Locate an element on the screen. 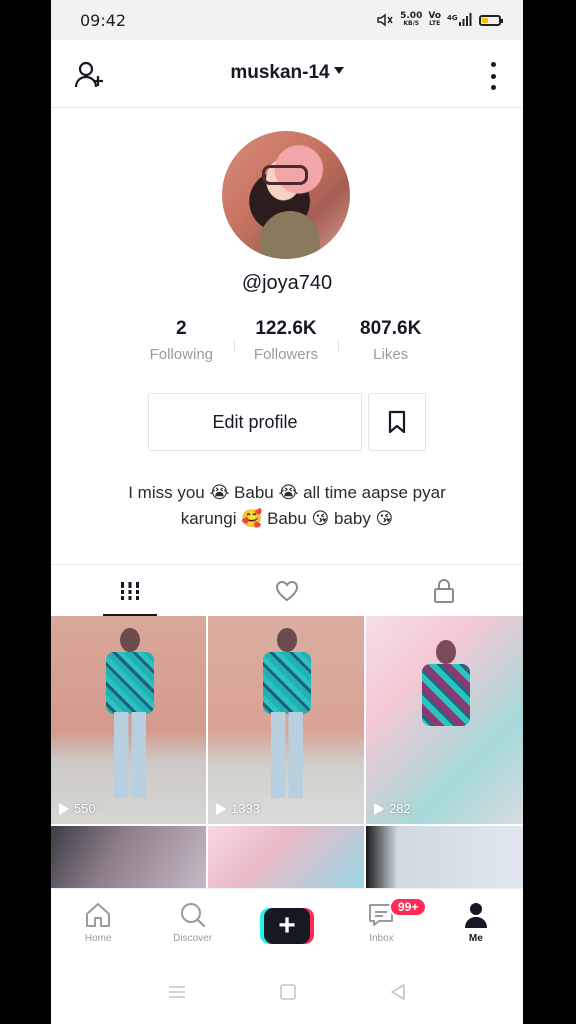  username: muskan-14 is located at coordinates (280, 72).